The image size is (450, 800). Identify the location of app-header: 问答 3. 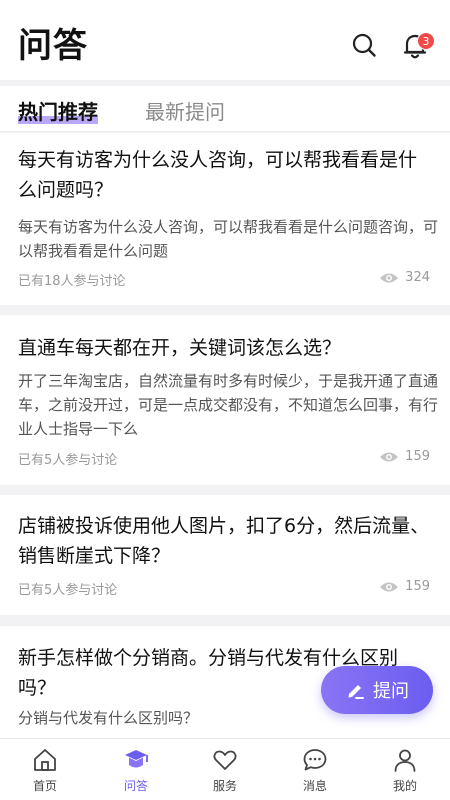
(225, 40).